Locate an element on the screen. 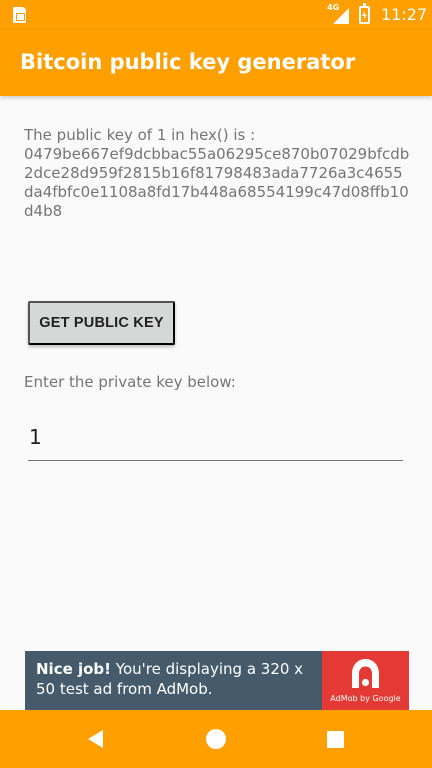  admob-icon is located at coordinates (365, 673).